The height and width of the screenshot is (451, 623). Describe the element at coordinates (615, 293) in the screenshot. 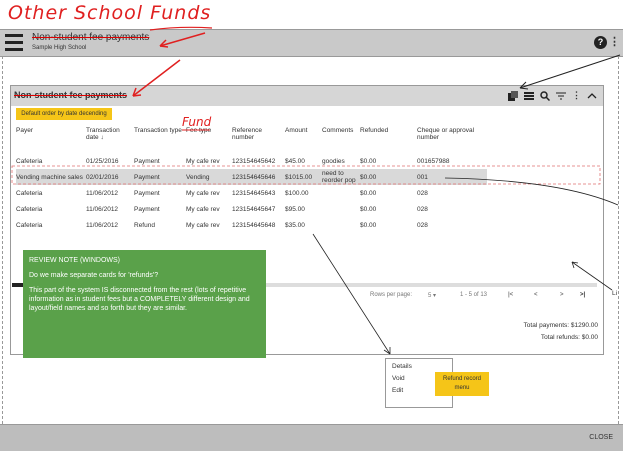

I see `side-label: Li` at that location.